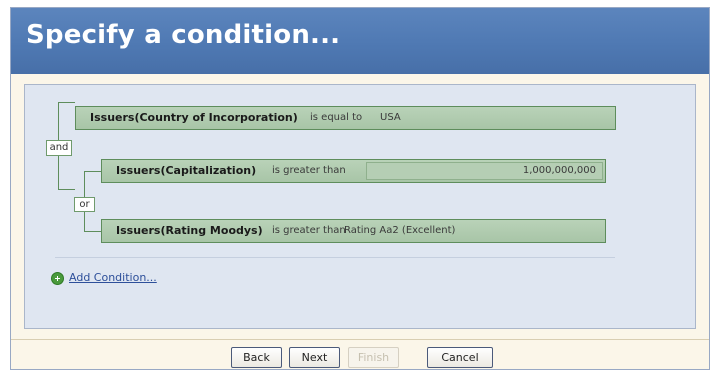 Image resolution: width=721 pixels, height=376 pixels. I want to click on add-circle-icon, so click(57, 278).